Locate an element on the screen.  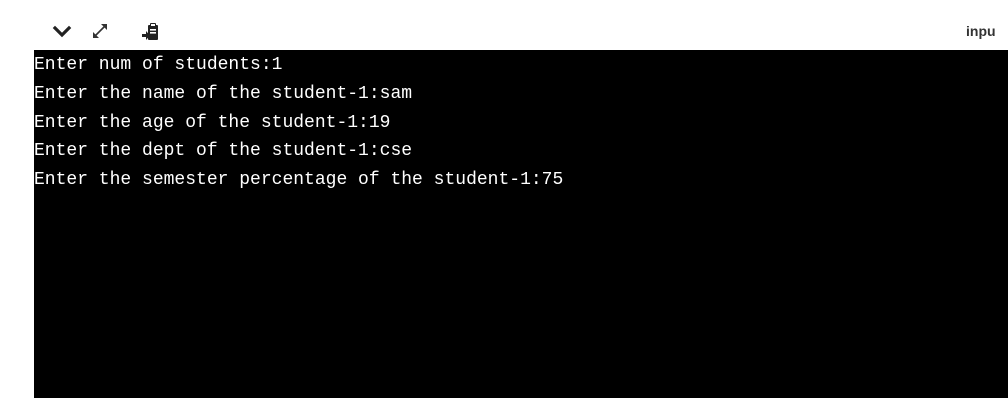
chevron-down-icon is located at coordinates (62, 31).